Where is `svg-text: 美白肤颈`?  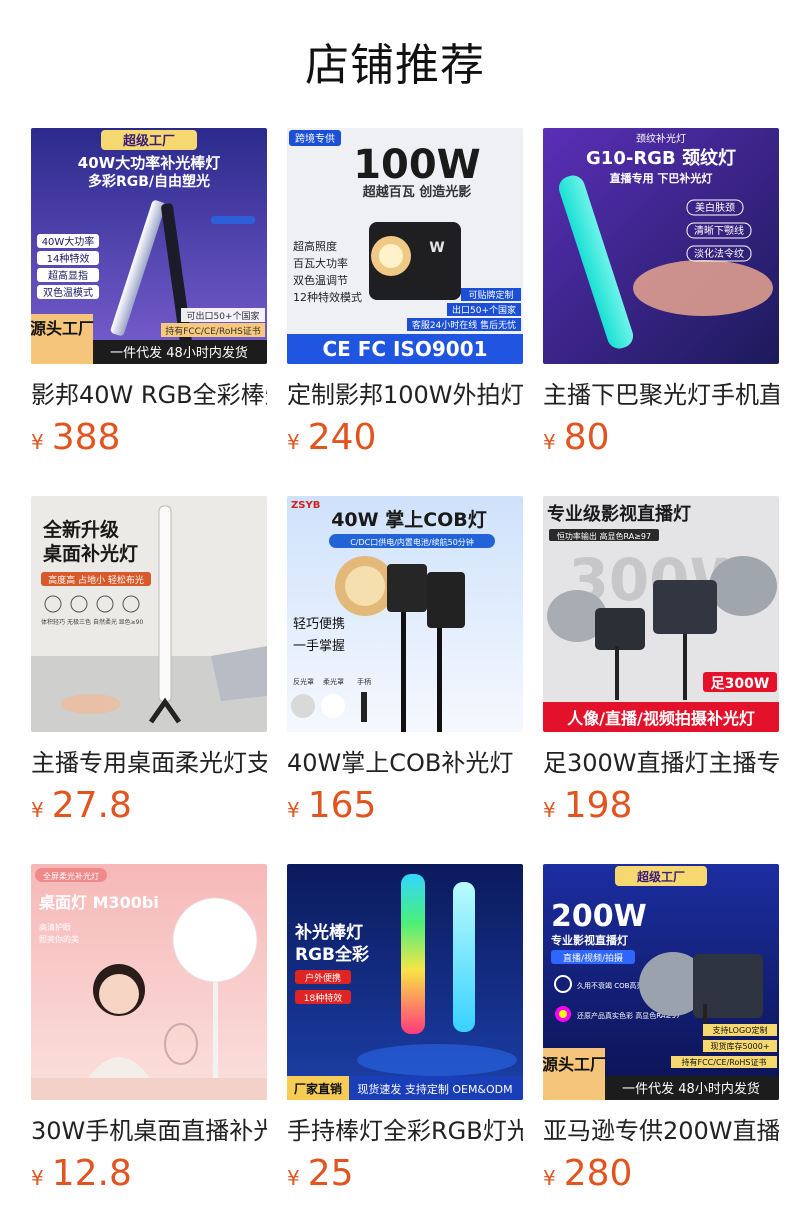 svg-text: 美白肤颈 is located at coordinates (715, 207).